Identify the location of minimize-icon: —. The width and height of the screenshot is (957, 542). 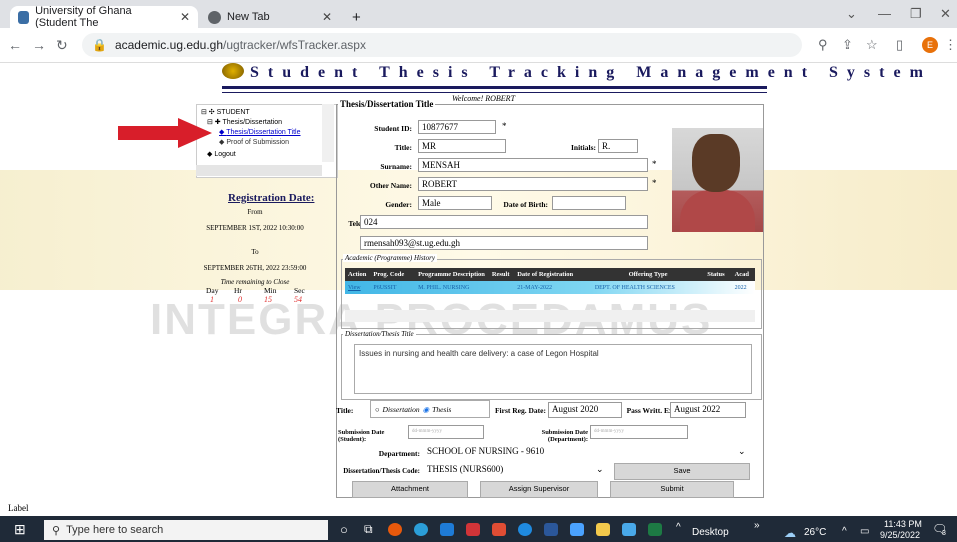
(884, 13).